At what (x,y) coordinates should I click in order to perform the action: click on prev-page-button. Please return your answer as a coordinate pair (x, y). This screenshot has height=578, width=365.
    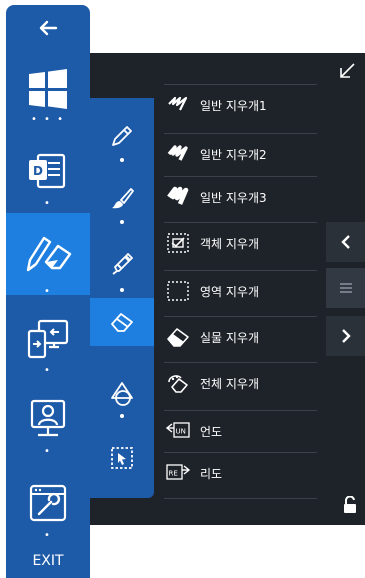
    Looking at the image, I should click on (345, 242).